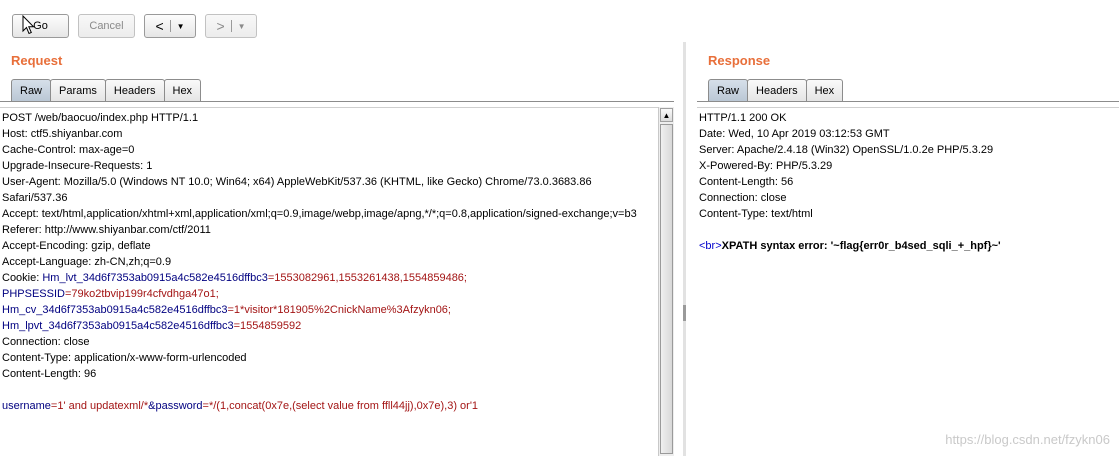 This screenshot has height=456, width=1119. Describe the element at coordinates (37, 60) in the screenshot. I see `request-title: Request` at that location.